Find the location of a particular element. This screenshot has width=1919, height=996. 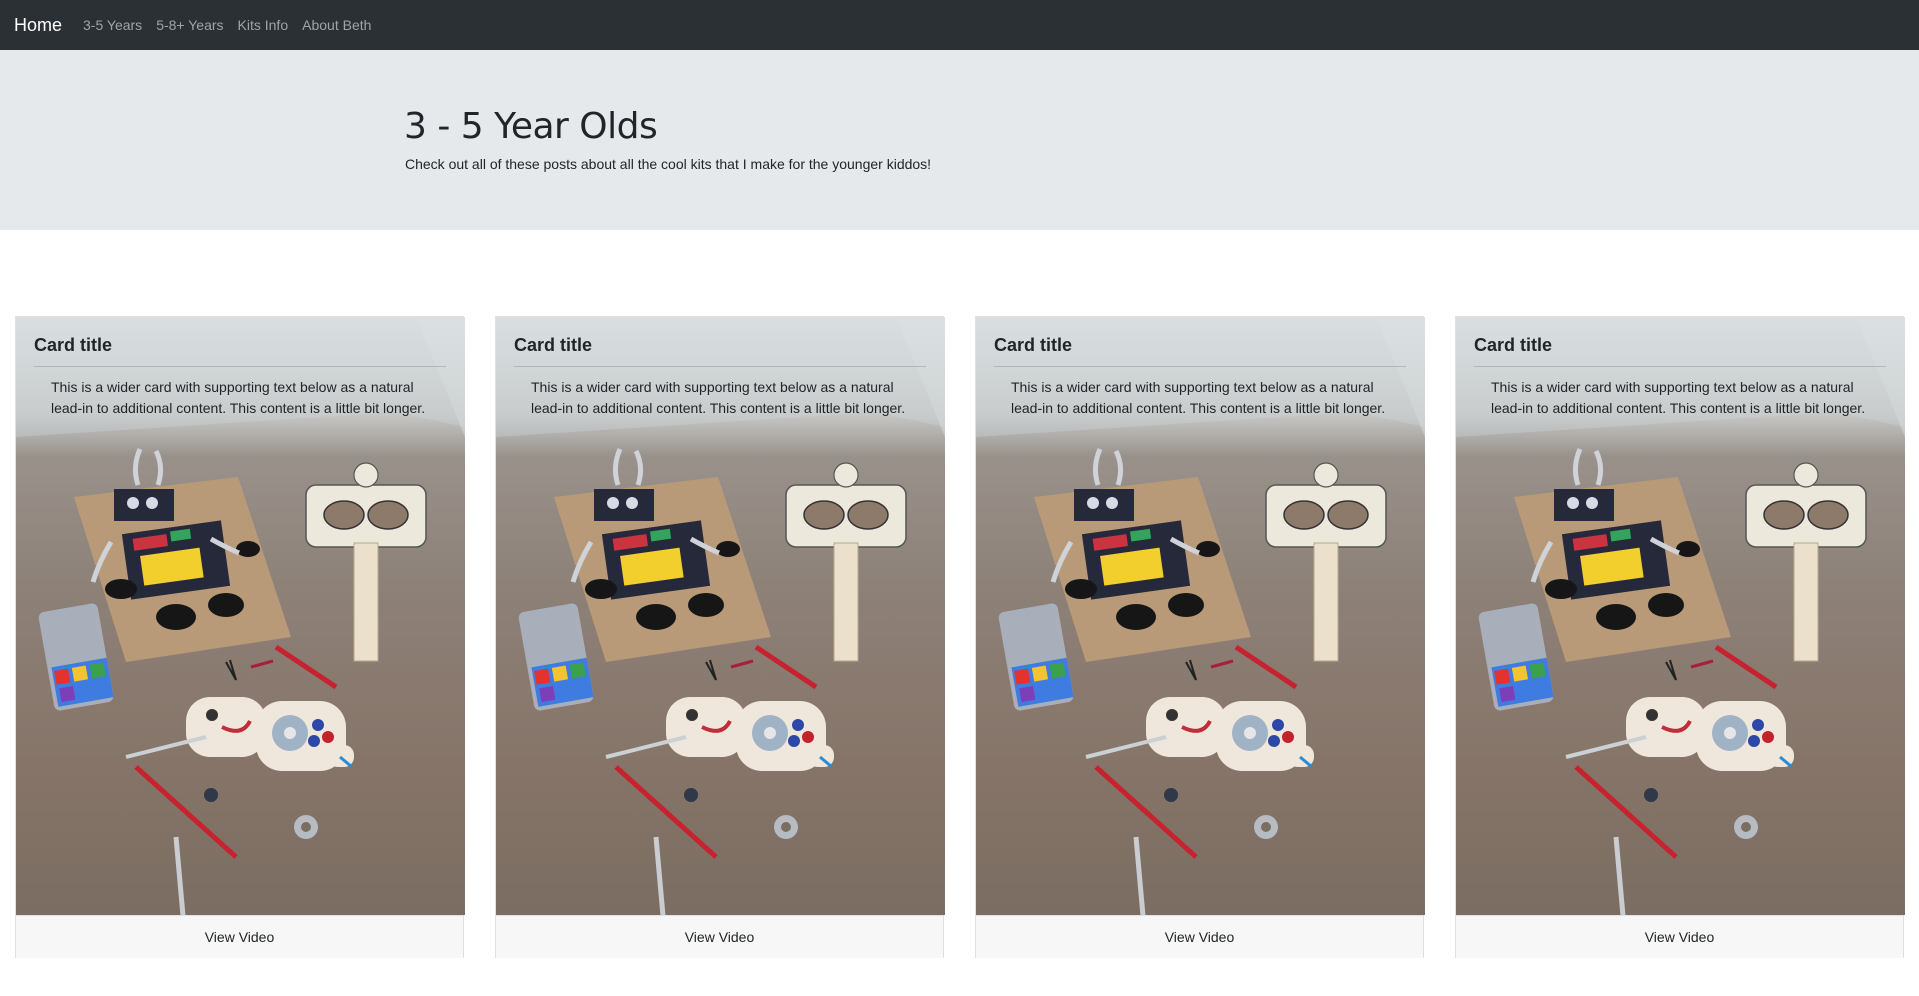

page-title: 3 - 5 Year Olds is located at coordinates (531, 126).